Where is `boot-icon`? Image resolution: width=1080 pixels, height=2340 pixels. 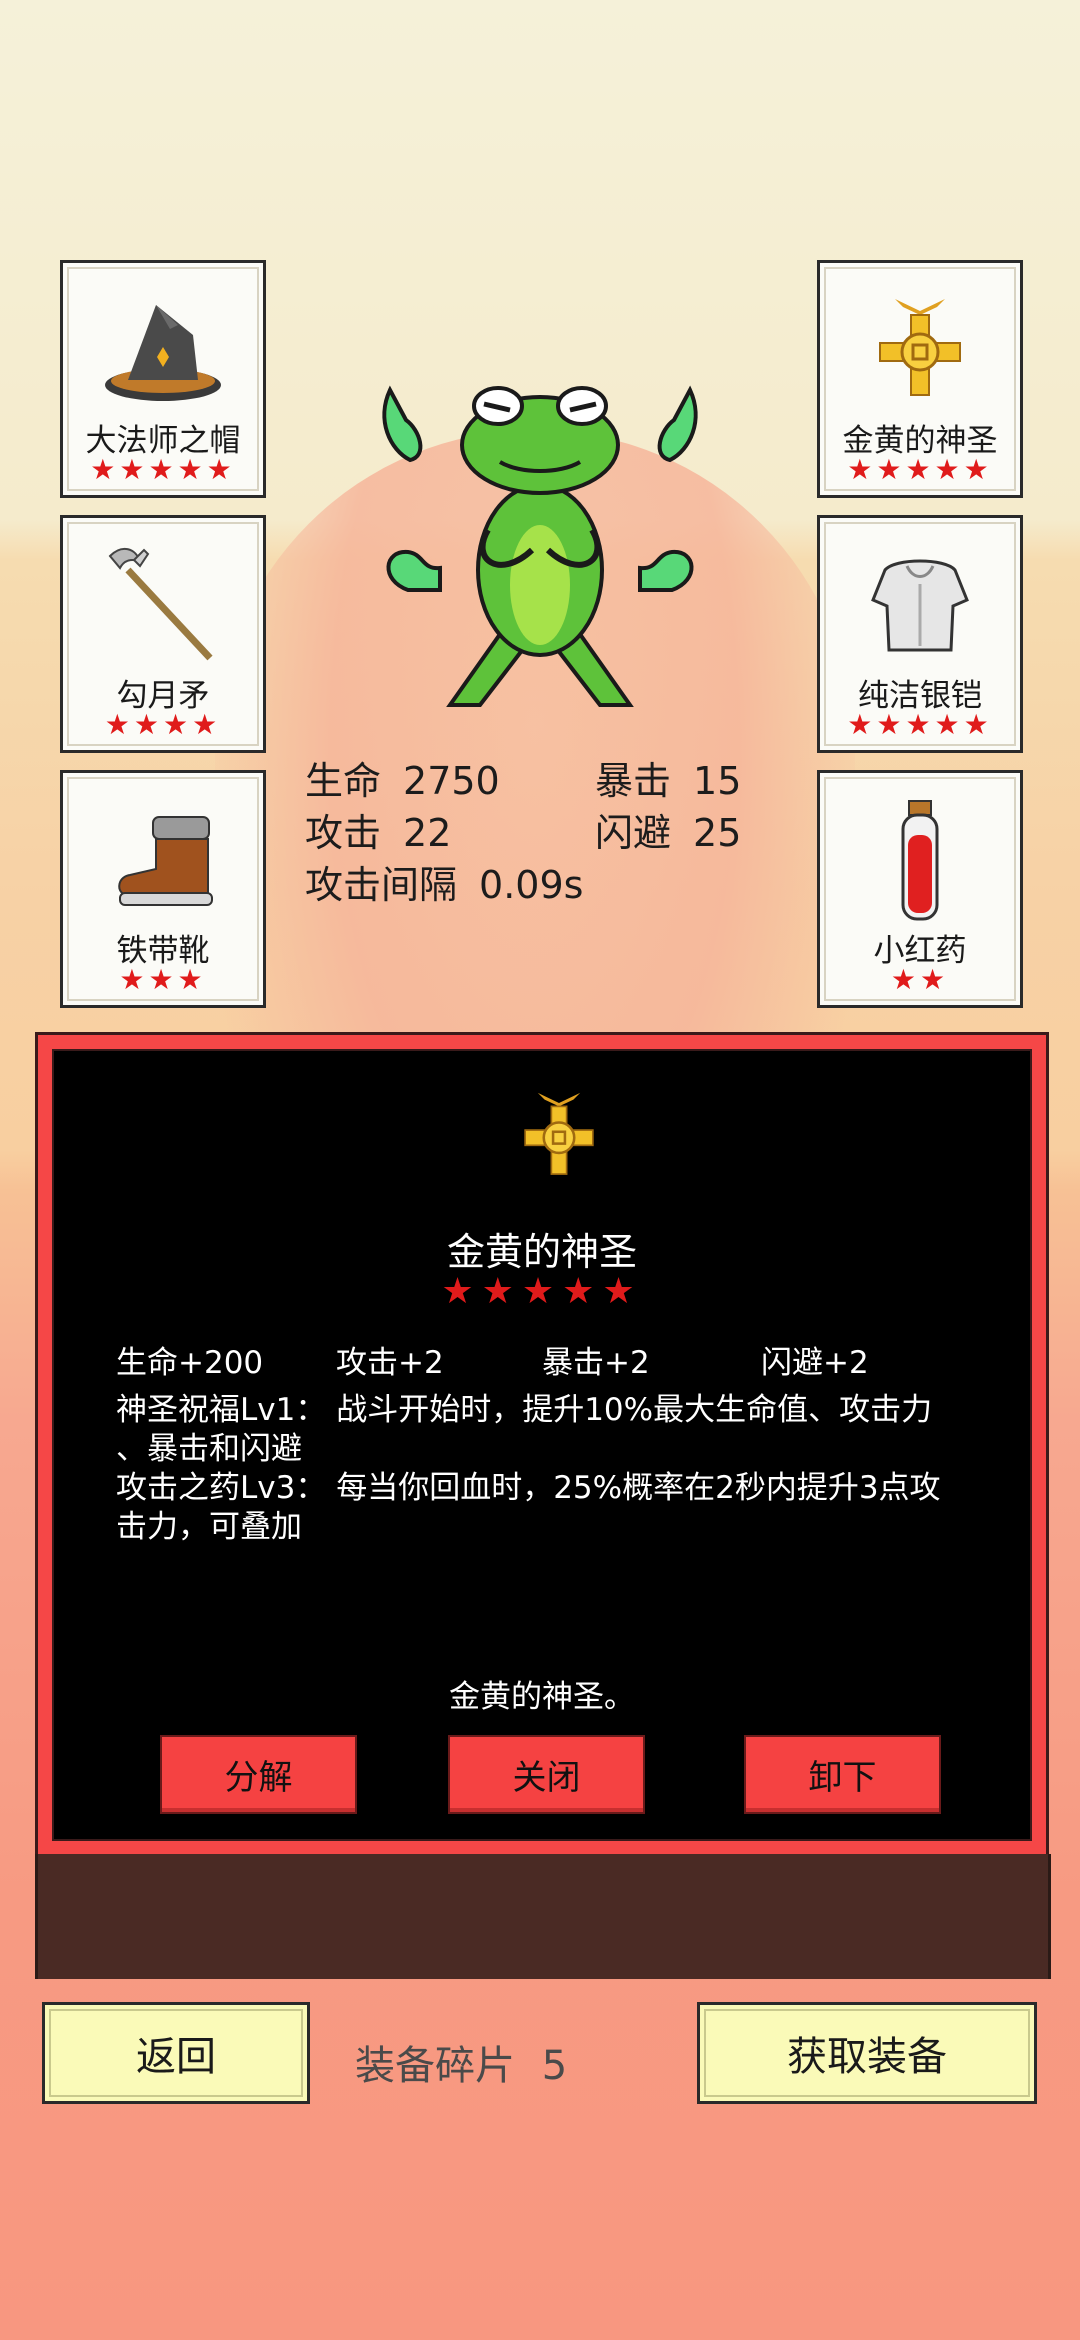
boot-icon is located at coordinates (165, 861).